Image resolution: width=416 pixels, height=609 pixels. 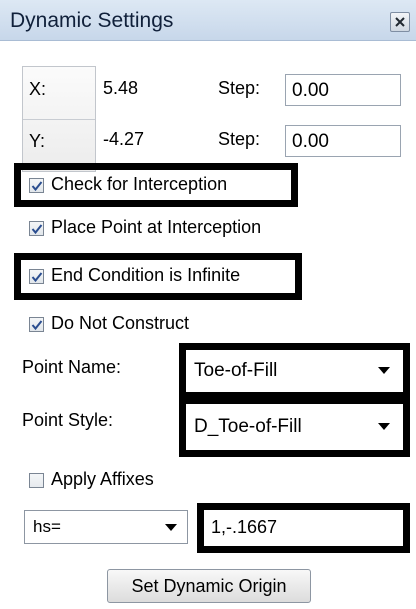 I want to click on point-style-value: D_Toe-of-Fill, so click(x=248, y=426).